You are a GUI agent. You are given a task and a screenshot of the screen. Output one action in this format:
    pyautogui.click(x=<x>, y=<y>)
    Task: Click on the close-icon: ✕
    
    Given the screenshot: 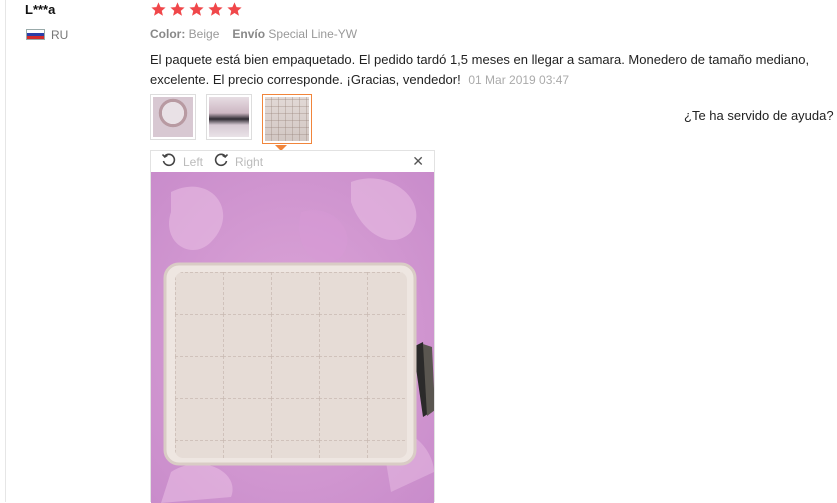 What is the action you would take?
    pyautogui.click(x=418, y=161)
    